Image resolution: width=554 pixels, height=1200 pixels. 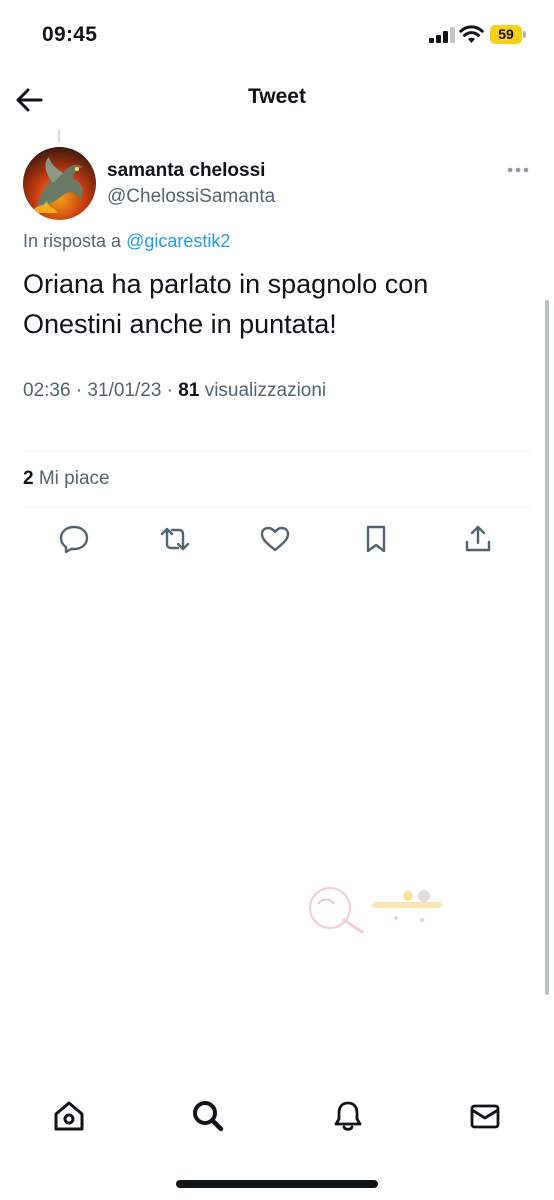 What do you see at coordinates (208, 1116) in the screenshot?
I see `search-icon` at bounding box center [208, 1116].